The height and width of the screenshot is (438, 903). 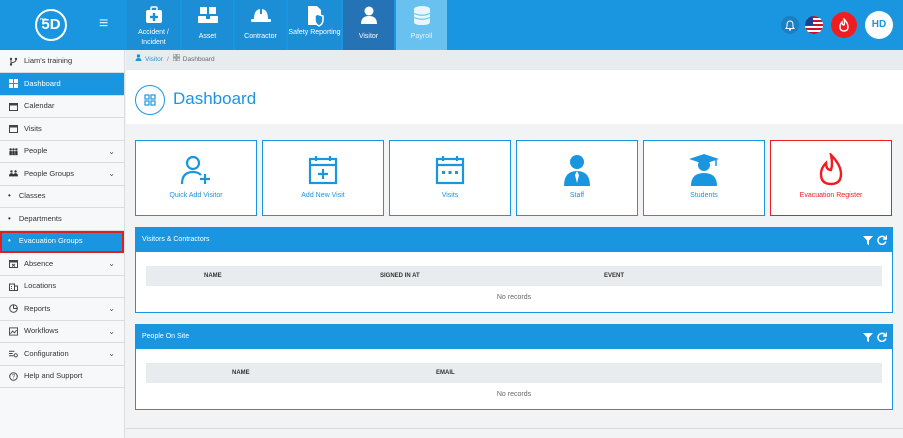 I want to click on sidebar-item-configuration: Configuration ⌄, so click(x=62, y=354).